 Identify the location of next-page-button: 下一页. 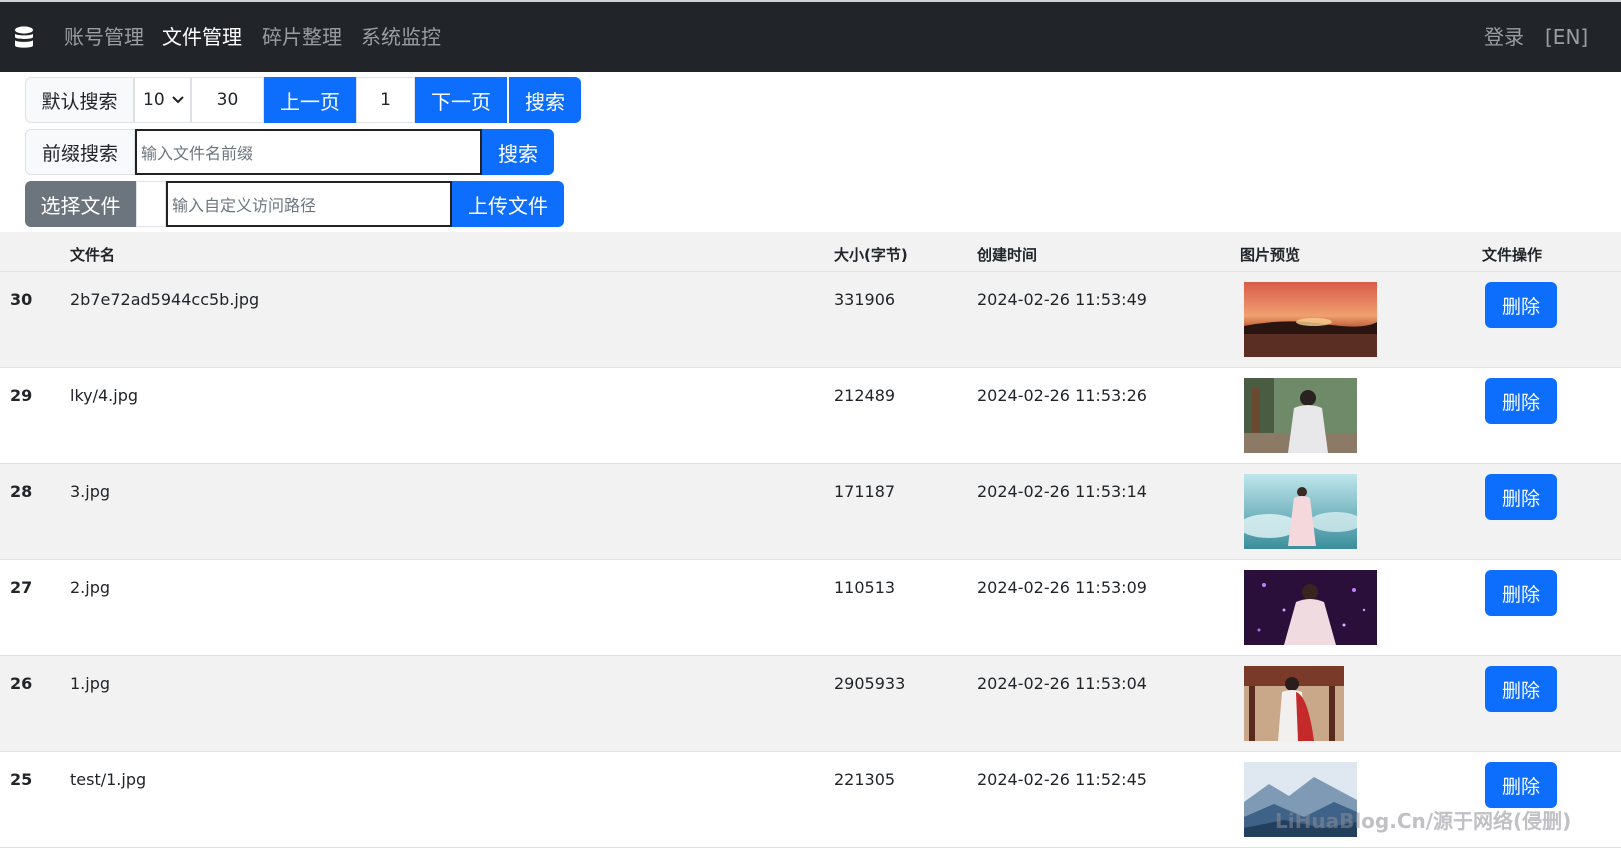
(461, 100).